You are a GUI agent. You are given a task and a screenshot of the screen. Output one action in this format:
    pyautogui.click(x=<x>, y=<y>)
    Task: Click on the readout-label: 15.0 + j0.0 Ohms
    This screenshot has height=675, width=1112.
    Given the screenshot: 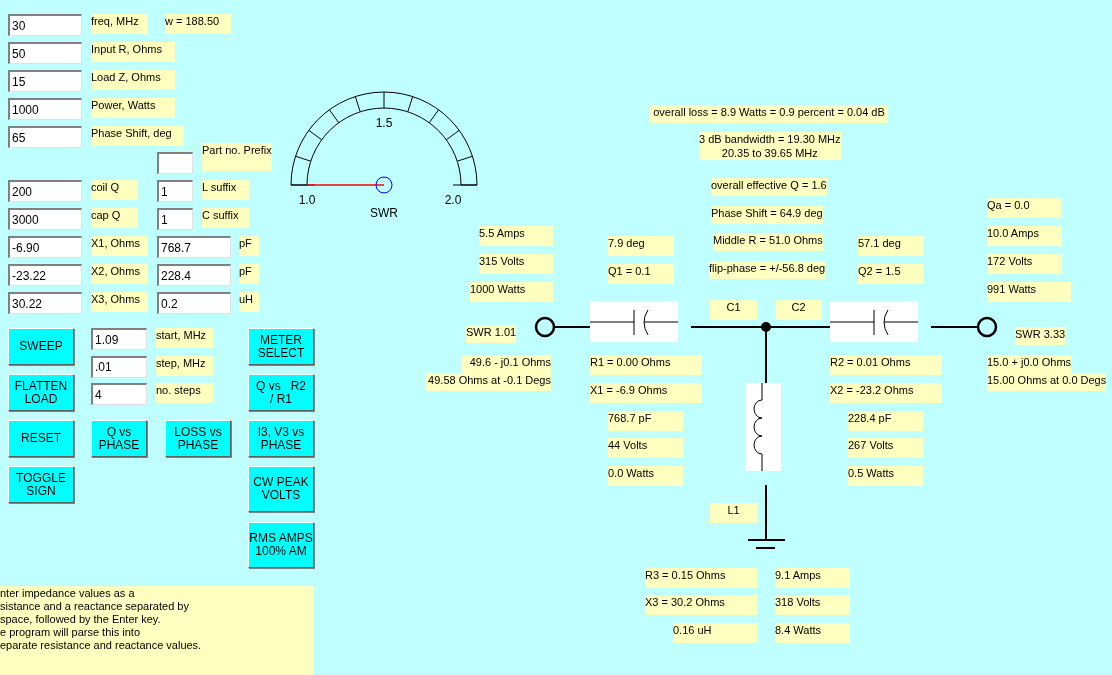 What is the action you would take?
    pyautogui.click(x=1029, y=364)
    